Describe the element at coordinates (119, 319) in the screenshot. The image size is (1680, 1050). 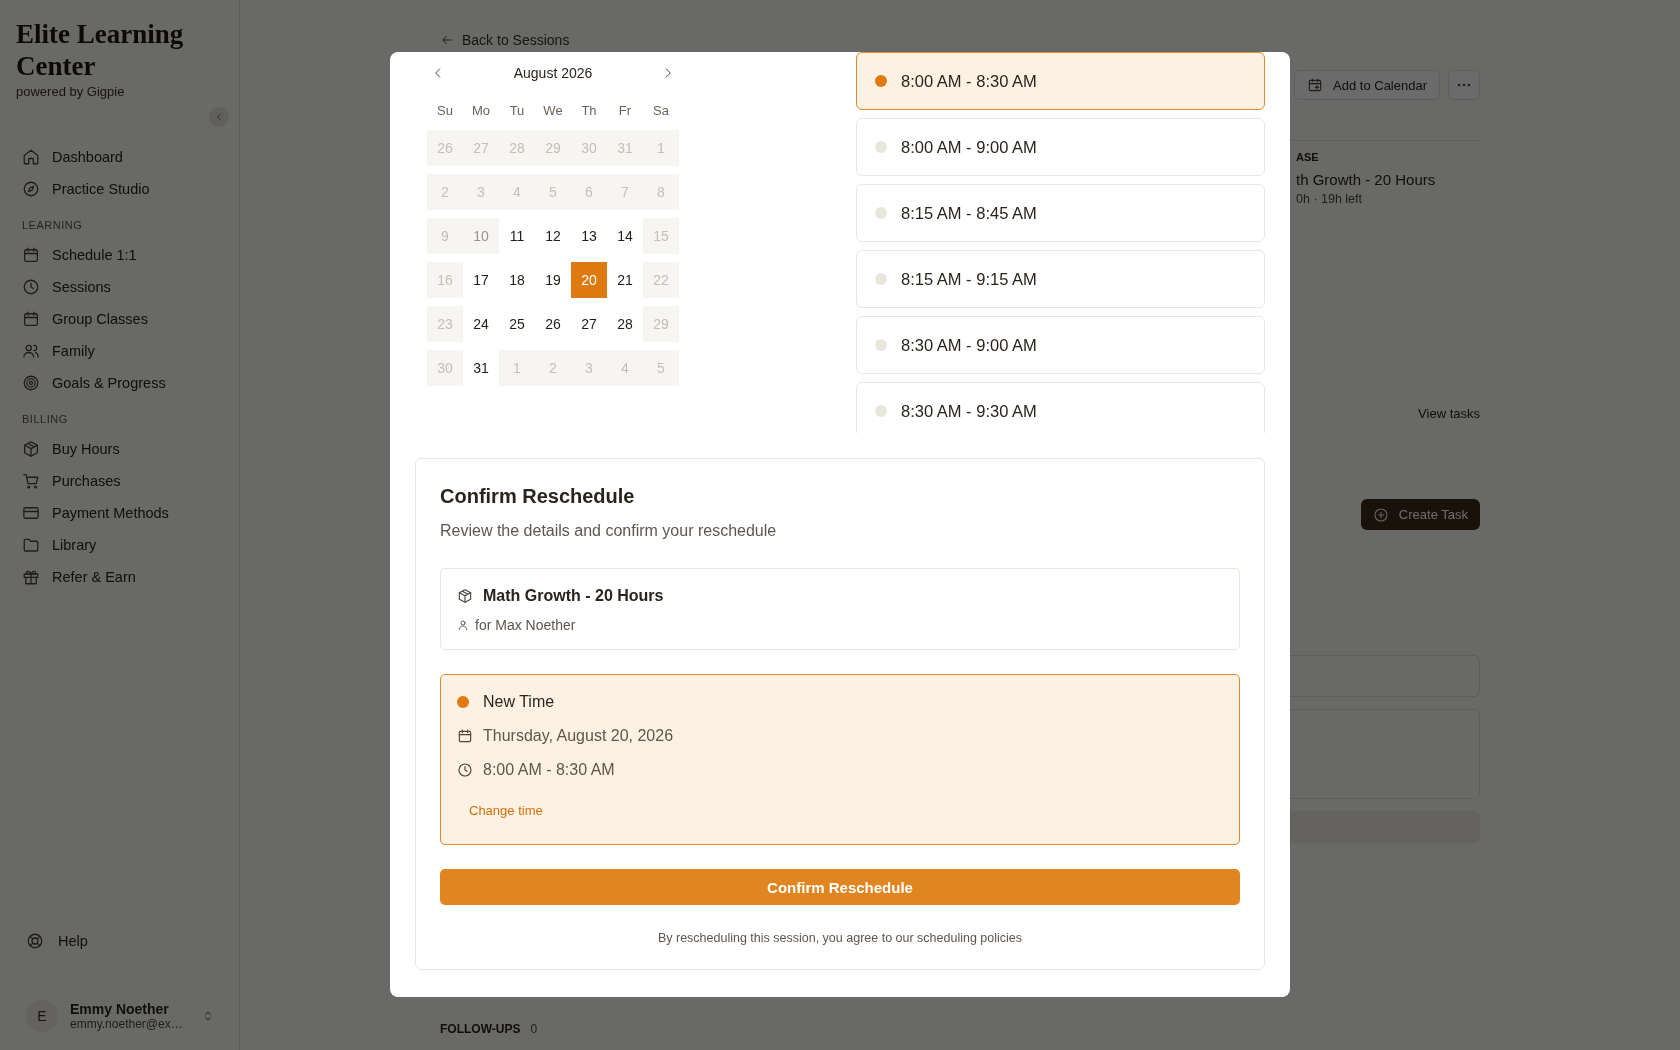
I see `nav-item: Group Classes` at that location.